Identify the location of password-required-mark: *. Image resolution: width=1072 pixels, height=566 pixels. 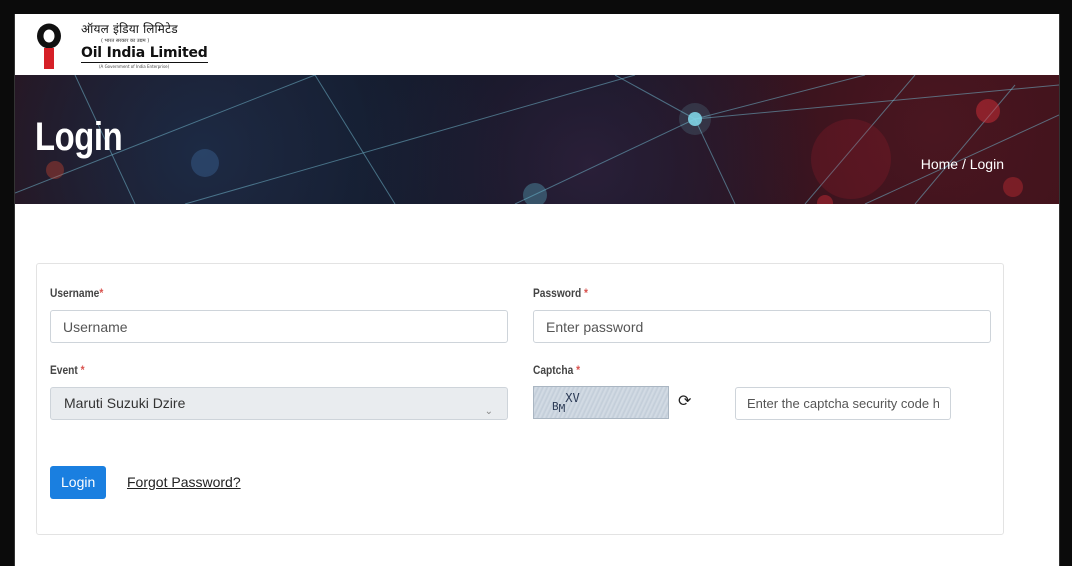
(586, 293).